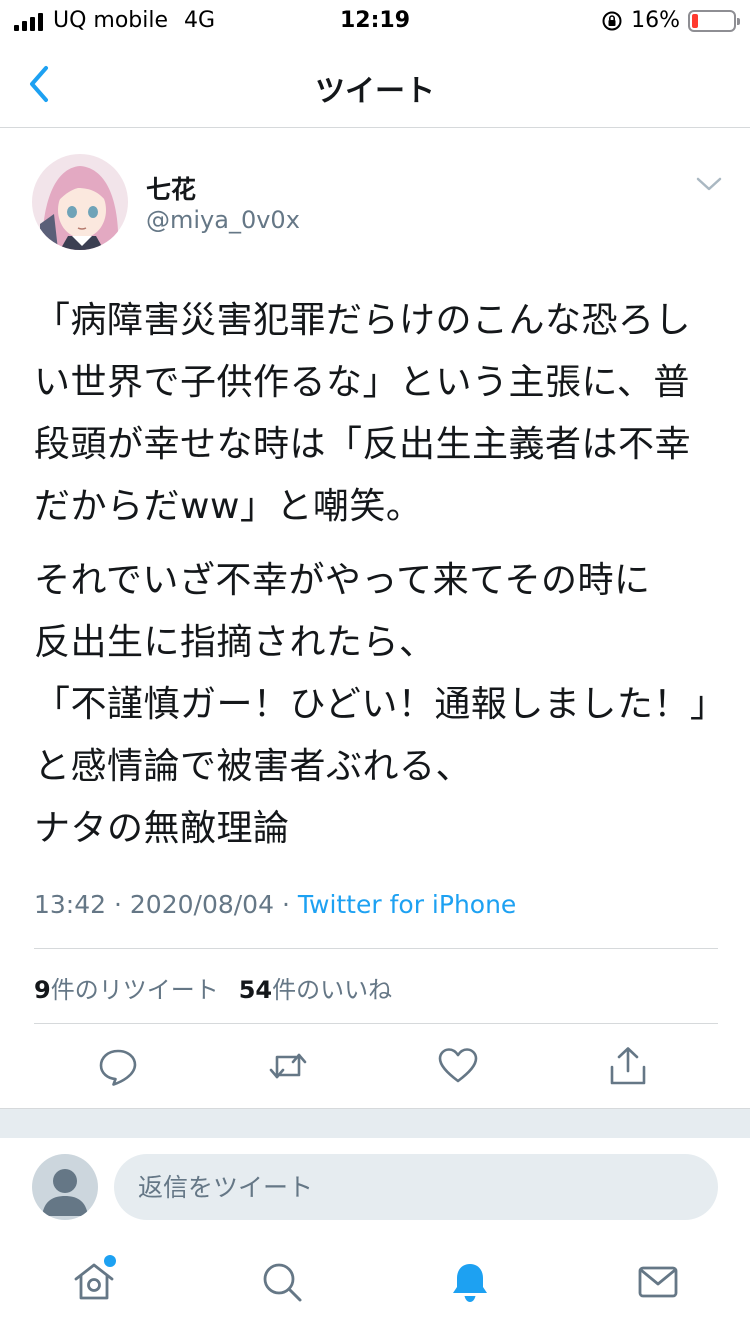 The width and height of the screenshot is (750, 1334). What do you see at coordinates (612, 20) in the screenshot?
I see `orientation-lock-icon` at bounding box center [612, 20].